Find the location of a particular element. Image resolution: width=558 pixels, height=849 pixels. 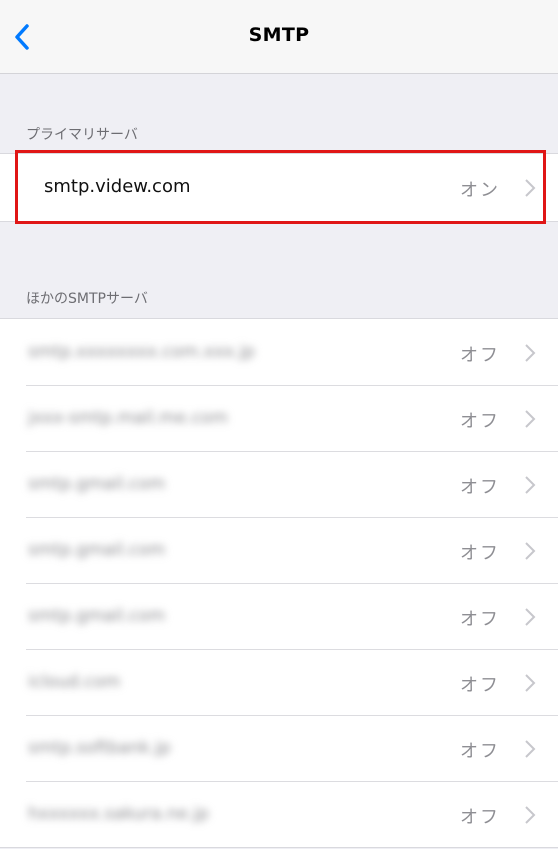

primary-server-status: オン is located at coordinates (480, 190).